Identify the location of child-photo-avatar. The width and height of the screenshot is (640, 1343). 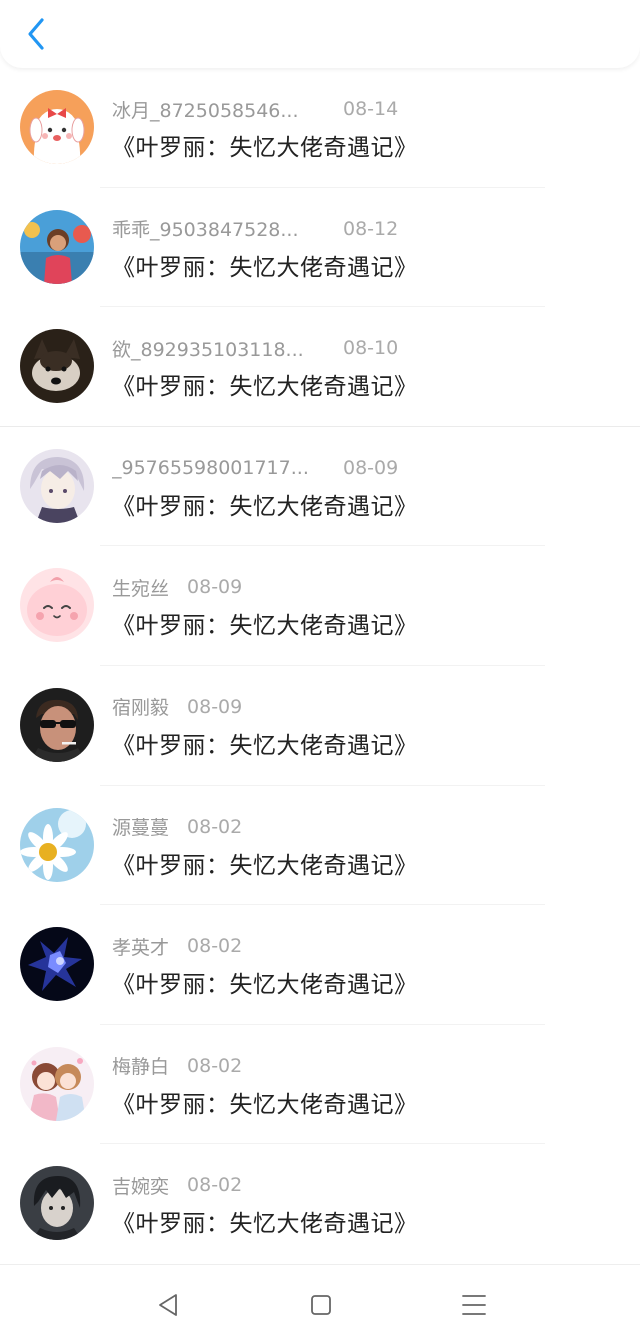
(57, 246).